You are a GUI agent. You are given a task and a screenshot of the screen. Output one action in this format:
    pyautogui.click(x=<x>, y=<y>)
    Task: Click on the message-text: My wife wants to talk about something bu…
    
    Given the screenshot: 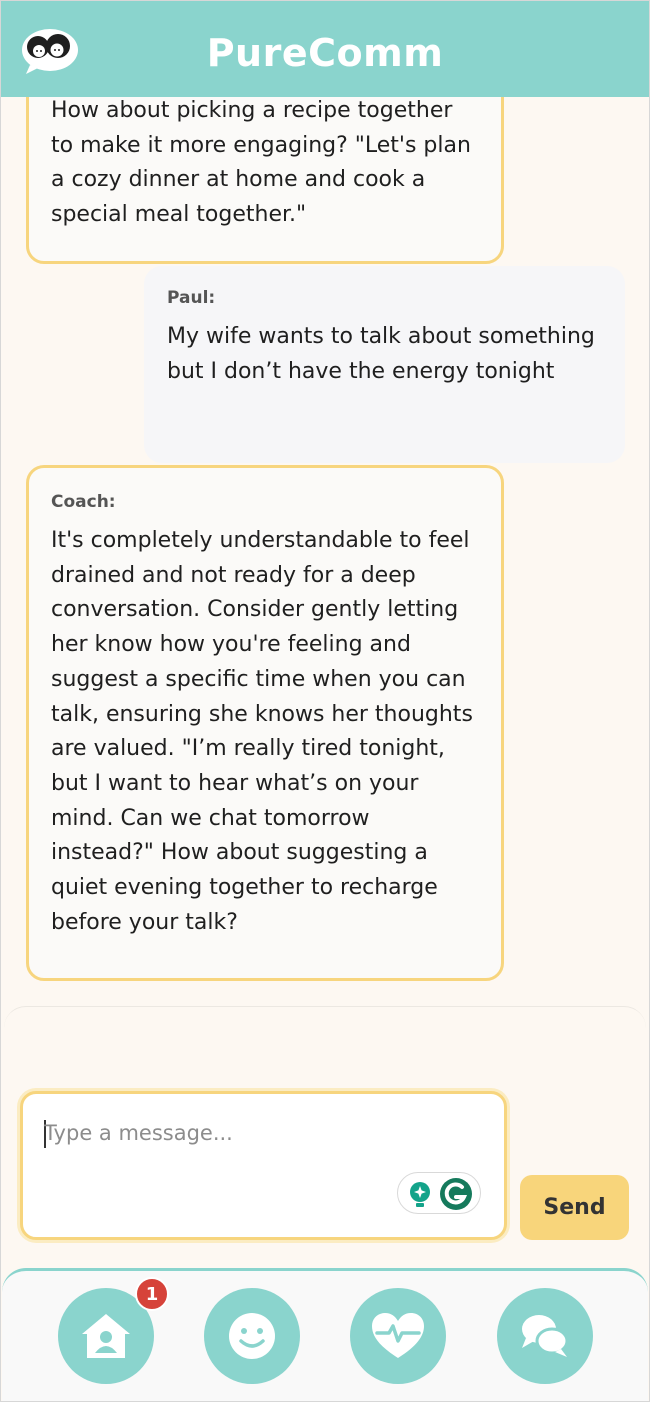 What is the action you would take?
    pyautogui.click(x=381, y=354)
    